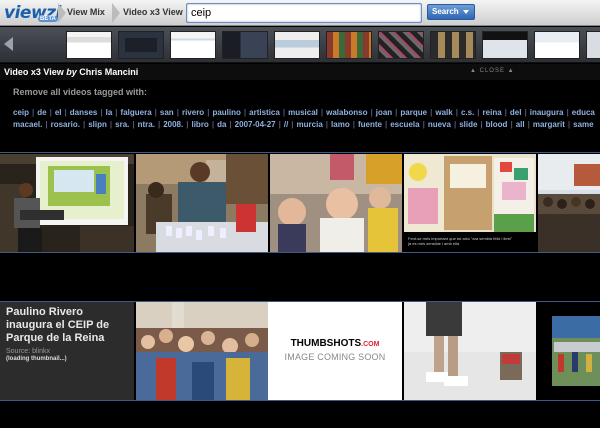  Describe the element at coordinates (520, 124) in the screenshot. I see `tag-link: all` at that location.